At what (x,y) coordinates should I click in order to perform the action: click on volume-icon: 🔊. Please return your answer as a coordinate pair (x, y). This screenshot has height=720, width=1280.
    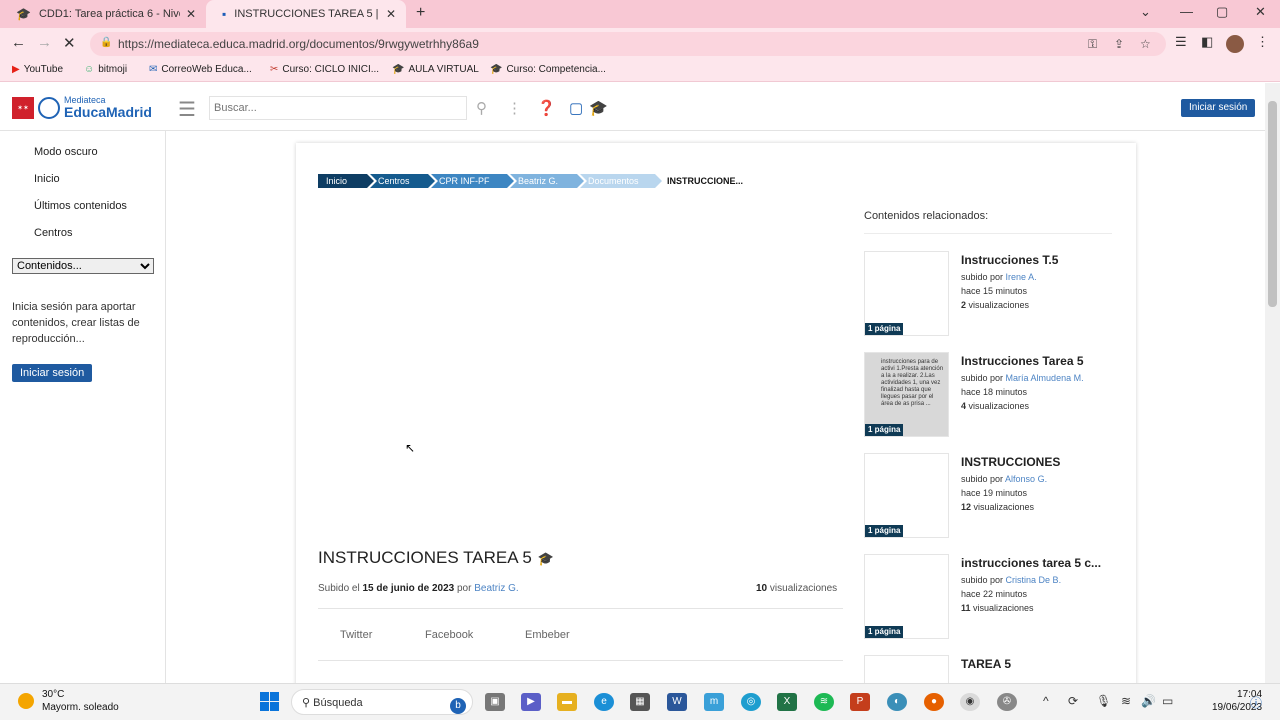
    Looking at the image, I should click on (1148, 701).